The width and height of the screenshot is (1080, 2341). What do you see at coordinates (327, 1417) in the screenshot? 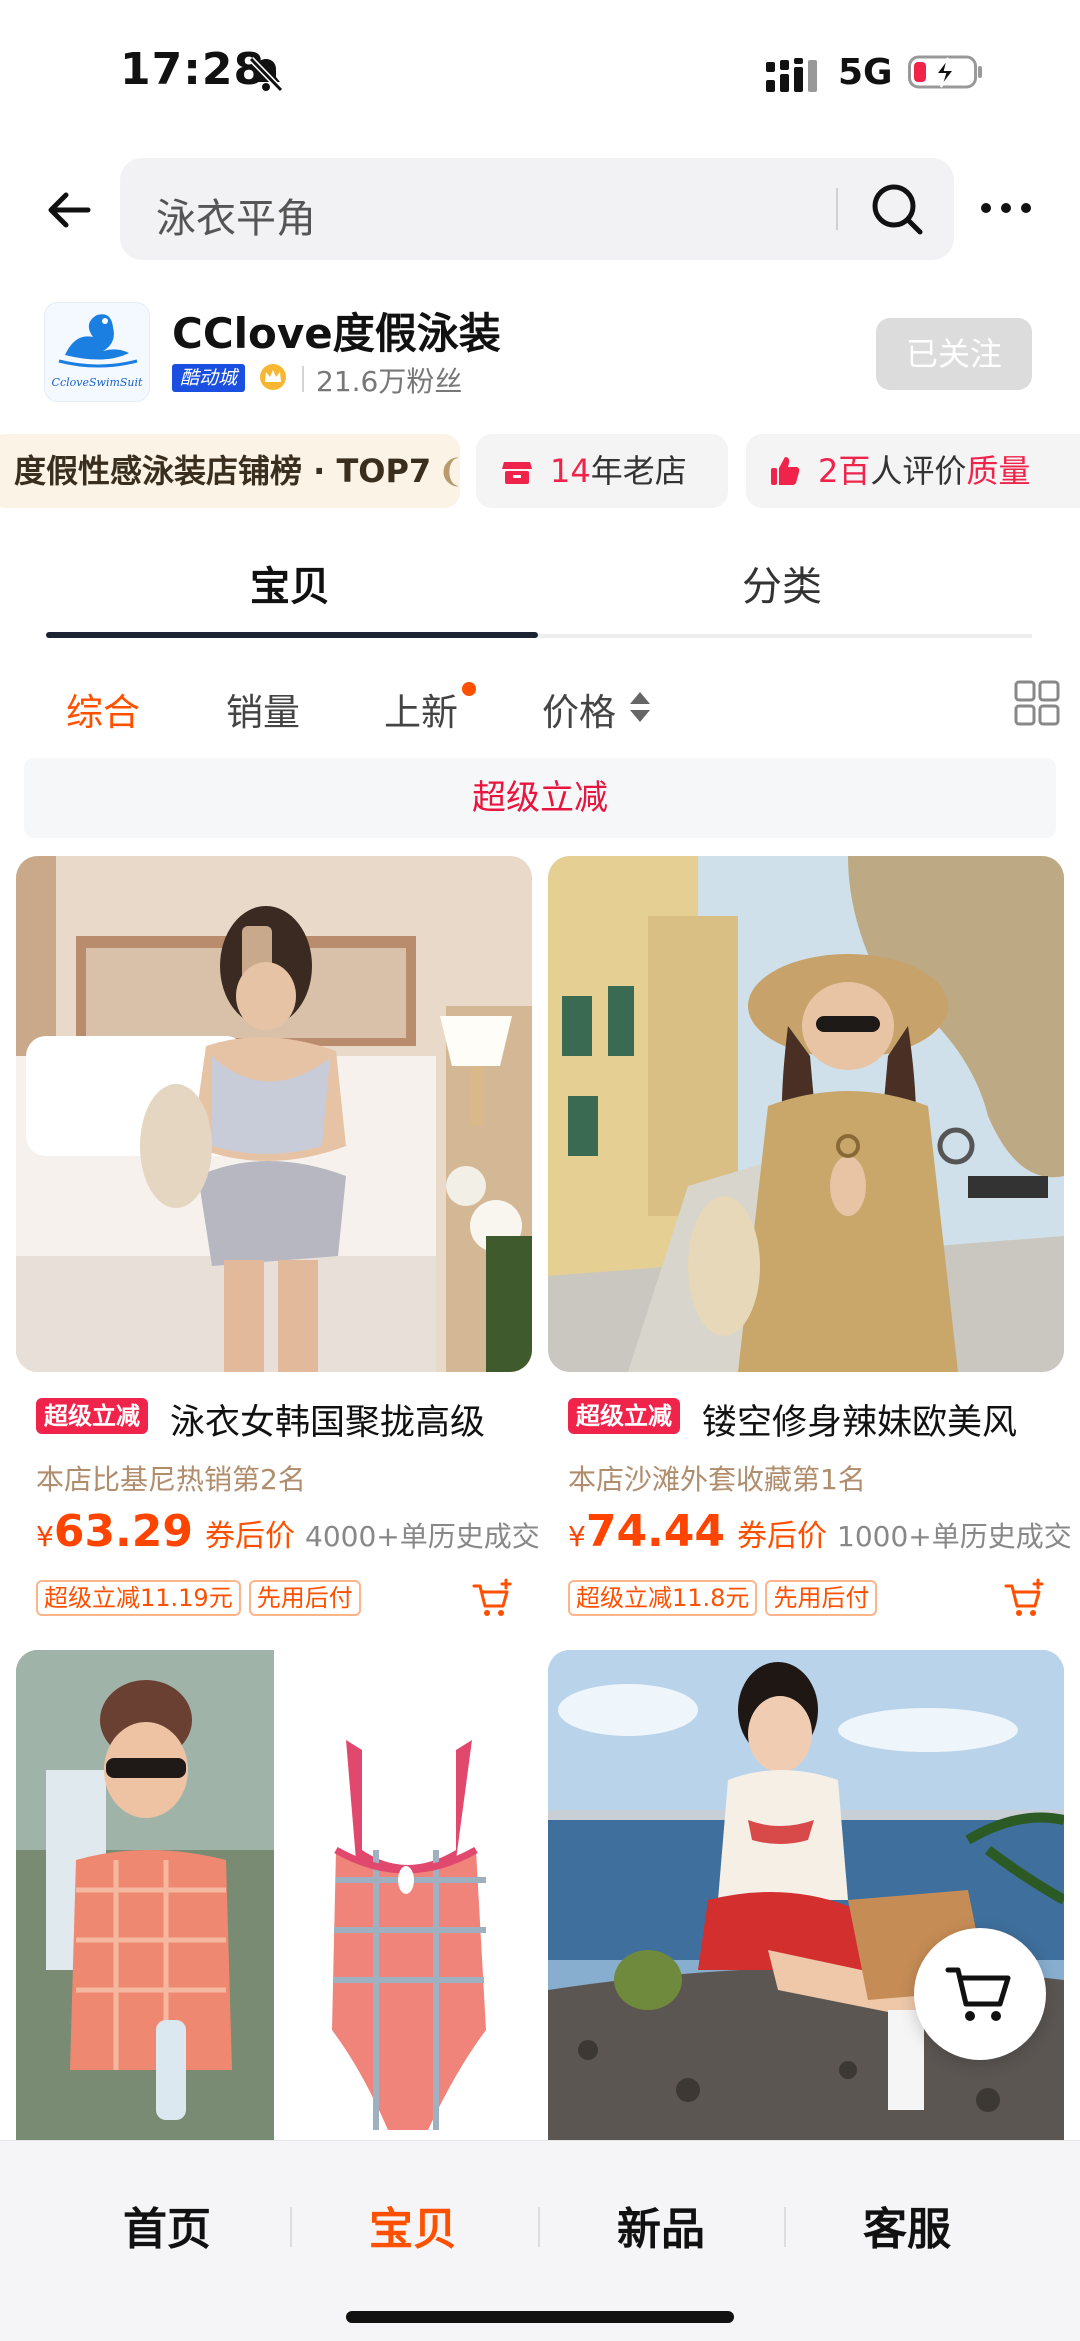
I see `product-title: 泳衣女韩国聚拢高级` at bounding box center [327, 1417].